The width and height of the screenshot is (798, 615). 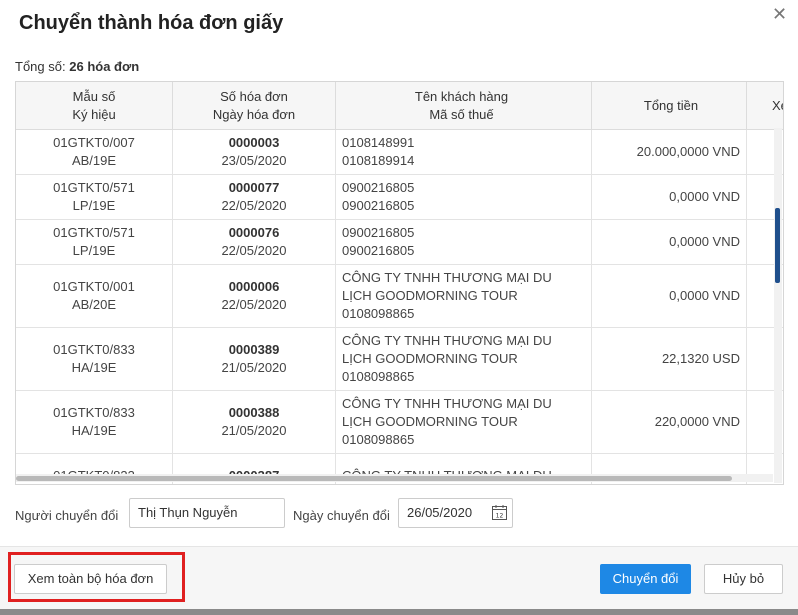 I want to click on invoice-number: 0000077, so click(x=254, y=187).